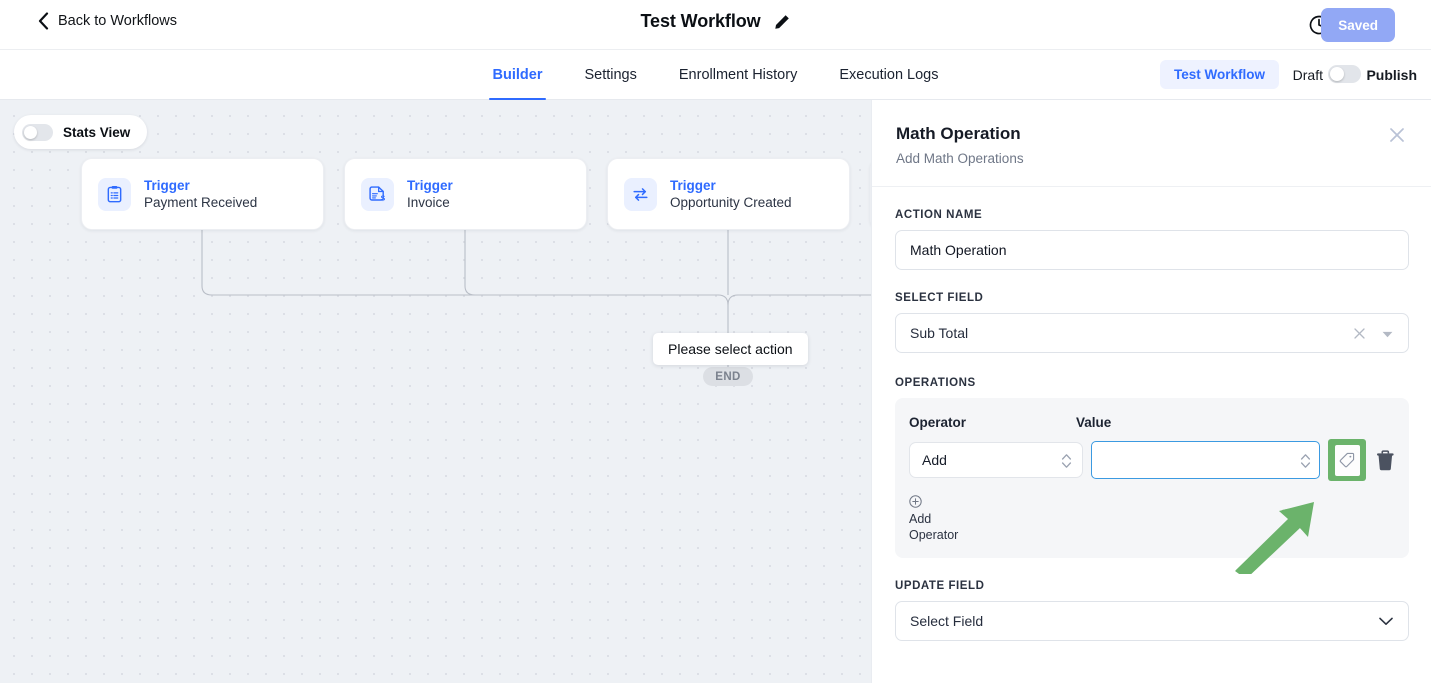  What do you see at coordinates (939, 298) in the screenshot?
I see `select-field-label: SELECT FIELD` at bounding box center [939, 298].